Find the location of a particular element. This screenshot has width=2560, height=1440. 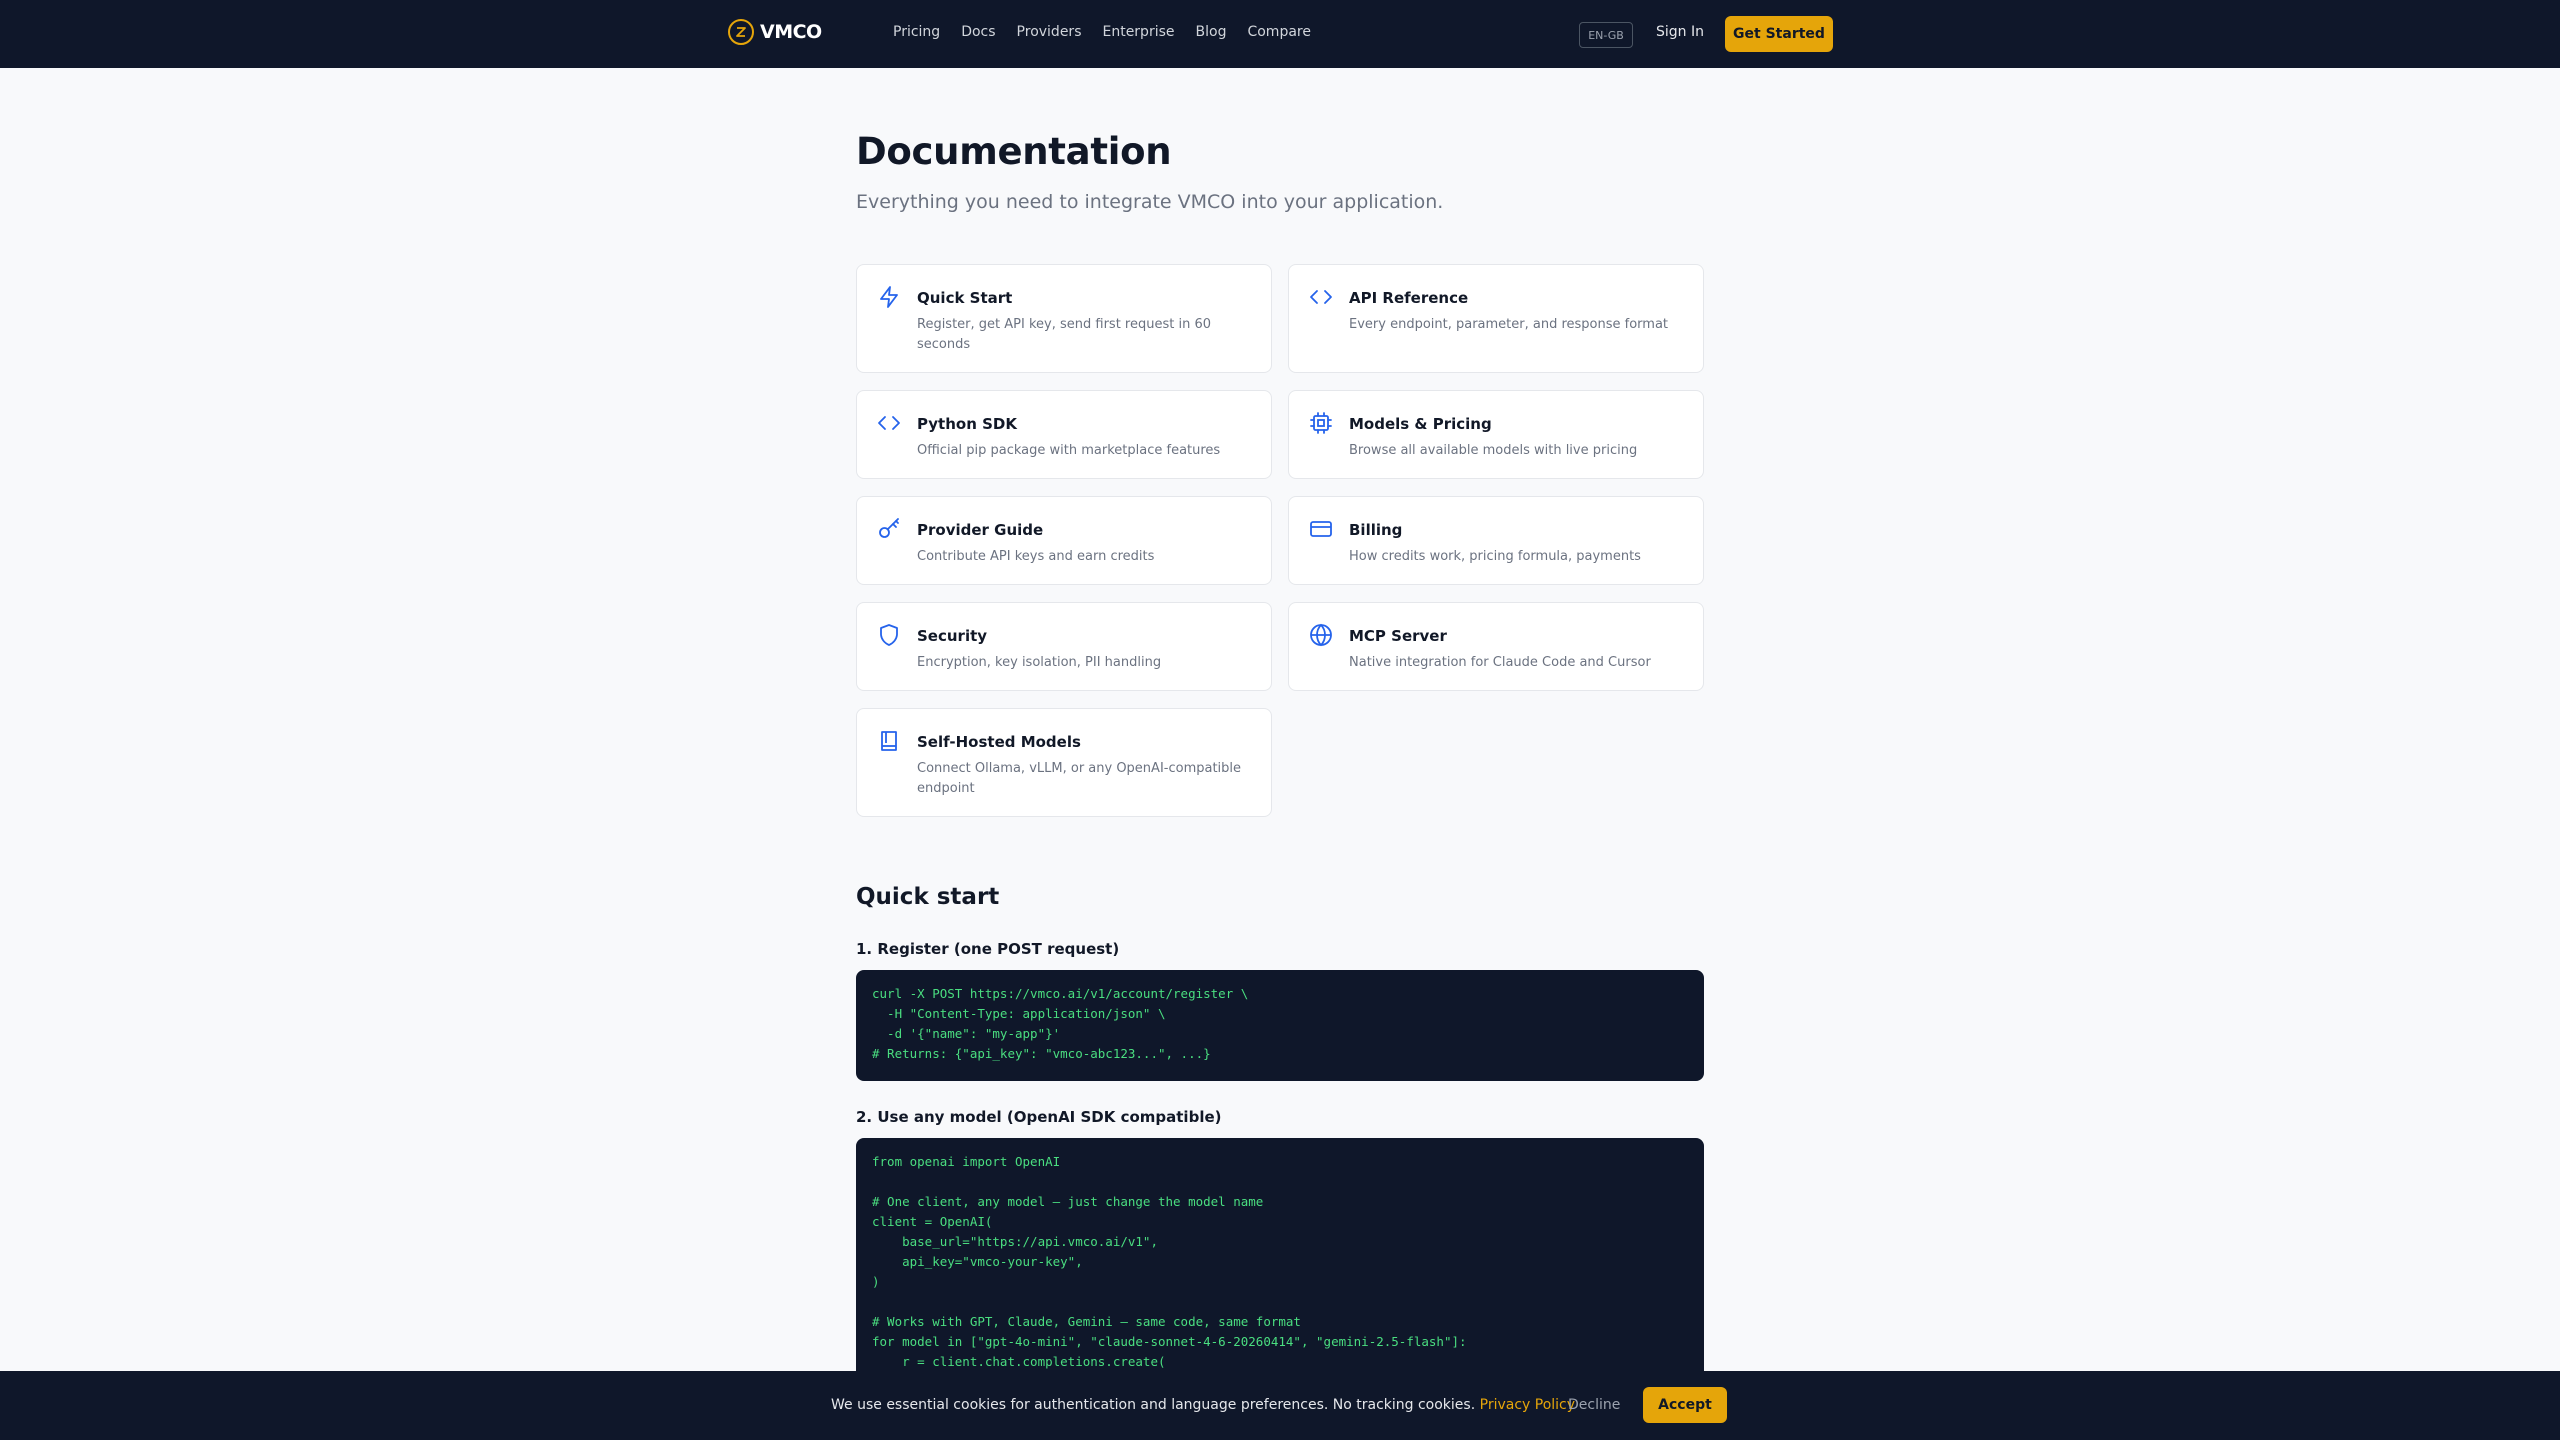

get-started-button: Get Started is located at coordinates (1779, 34).